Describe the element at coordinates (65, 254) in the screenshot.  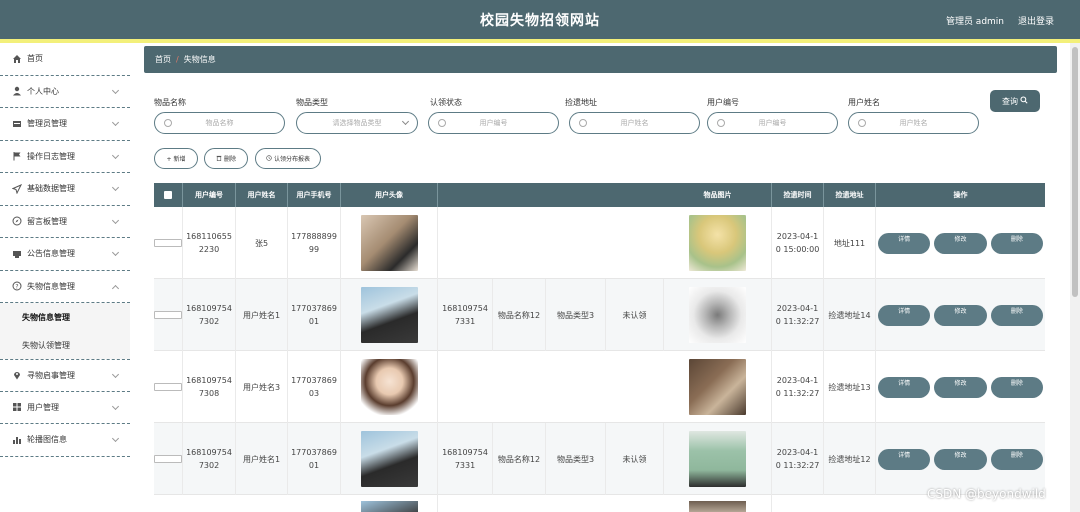
I see `sidebar-item-notices: 公告信息管理` at that location.